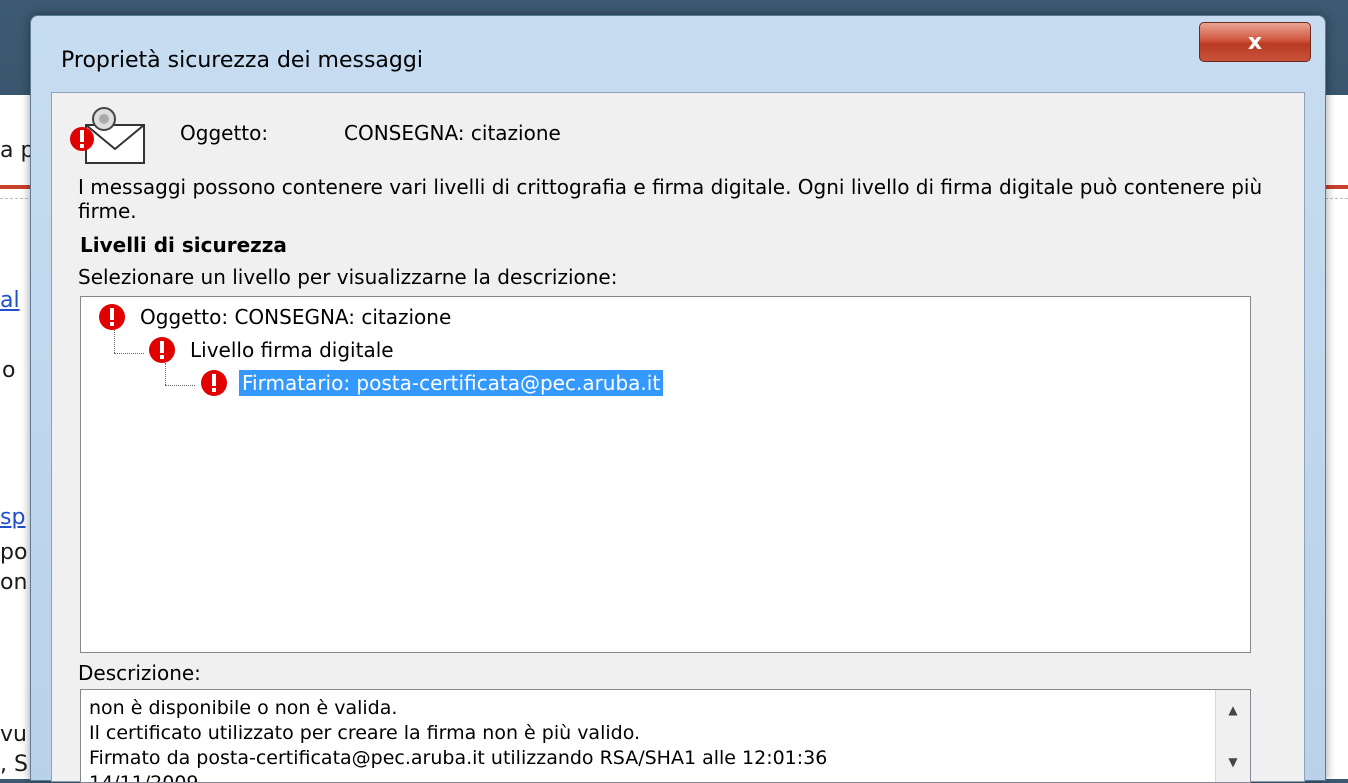 Image resolution: width=1348 pixels, height=783 pixels. Describe the element at coordinates (1233, 710) in the screenshot. I see `scroll-up-arrow-icon: ▲` at that location.